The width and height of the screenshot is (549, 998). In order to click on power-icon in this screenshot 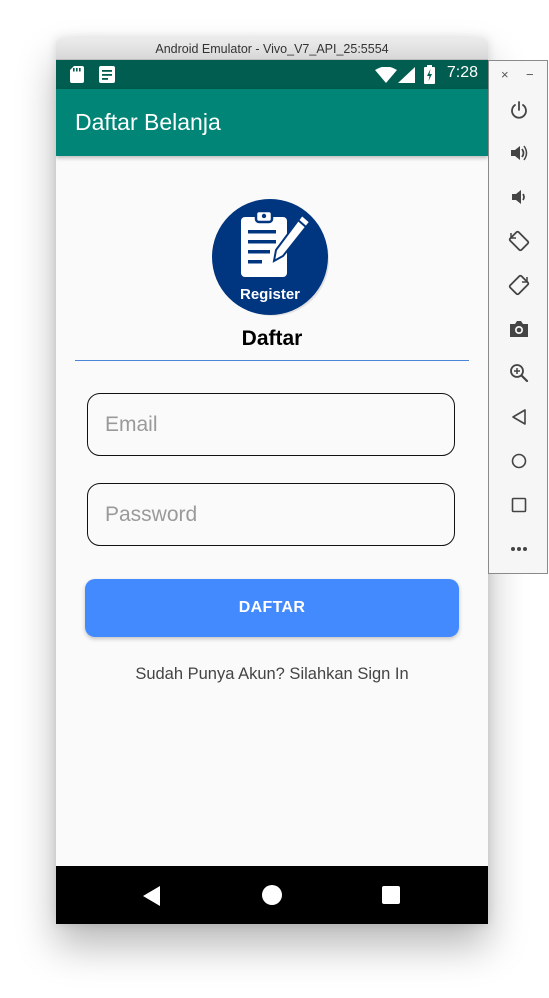, I will do `click(519, 110)`.